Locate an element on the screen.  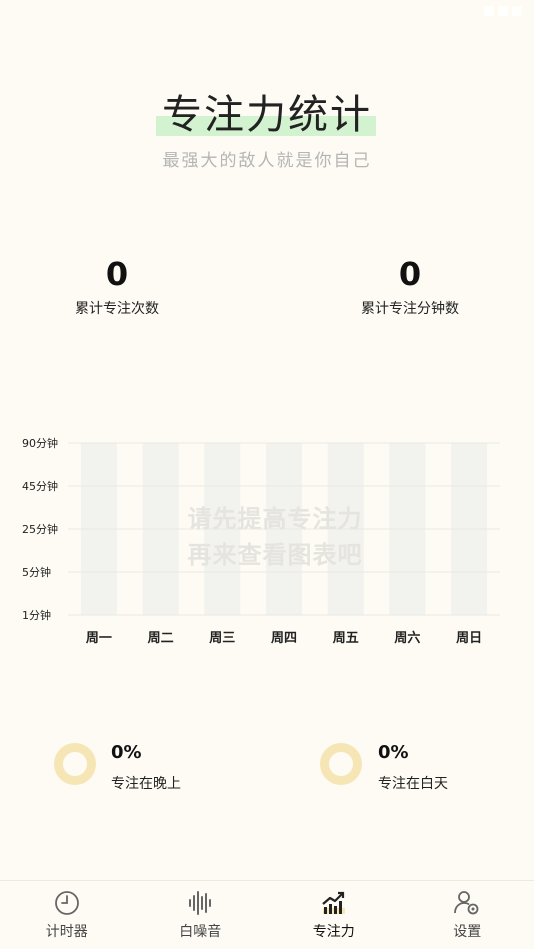
y-tick-label: 90分钟 is located at coordinates (40, 443).